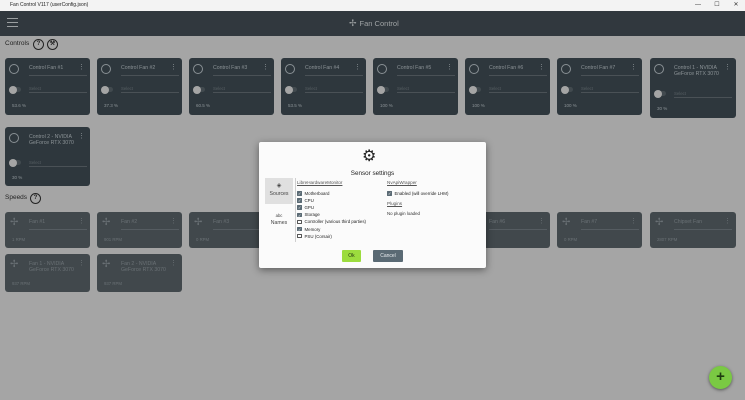  I want to click on lhm-option-checkbox: ✓ Memory, so click(308, 229).